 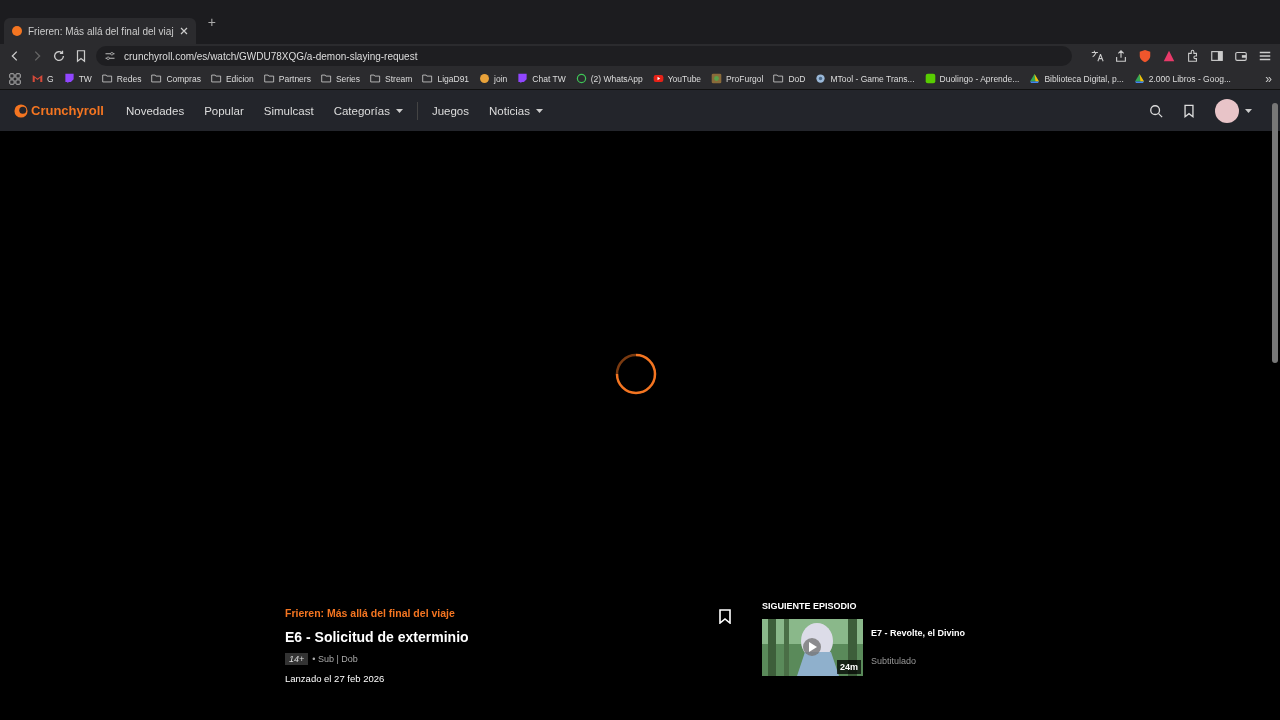 I want to click on close-icon, so click(x=183, y=31).